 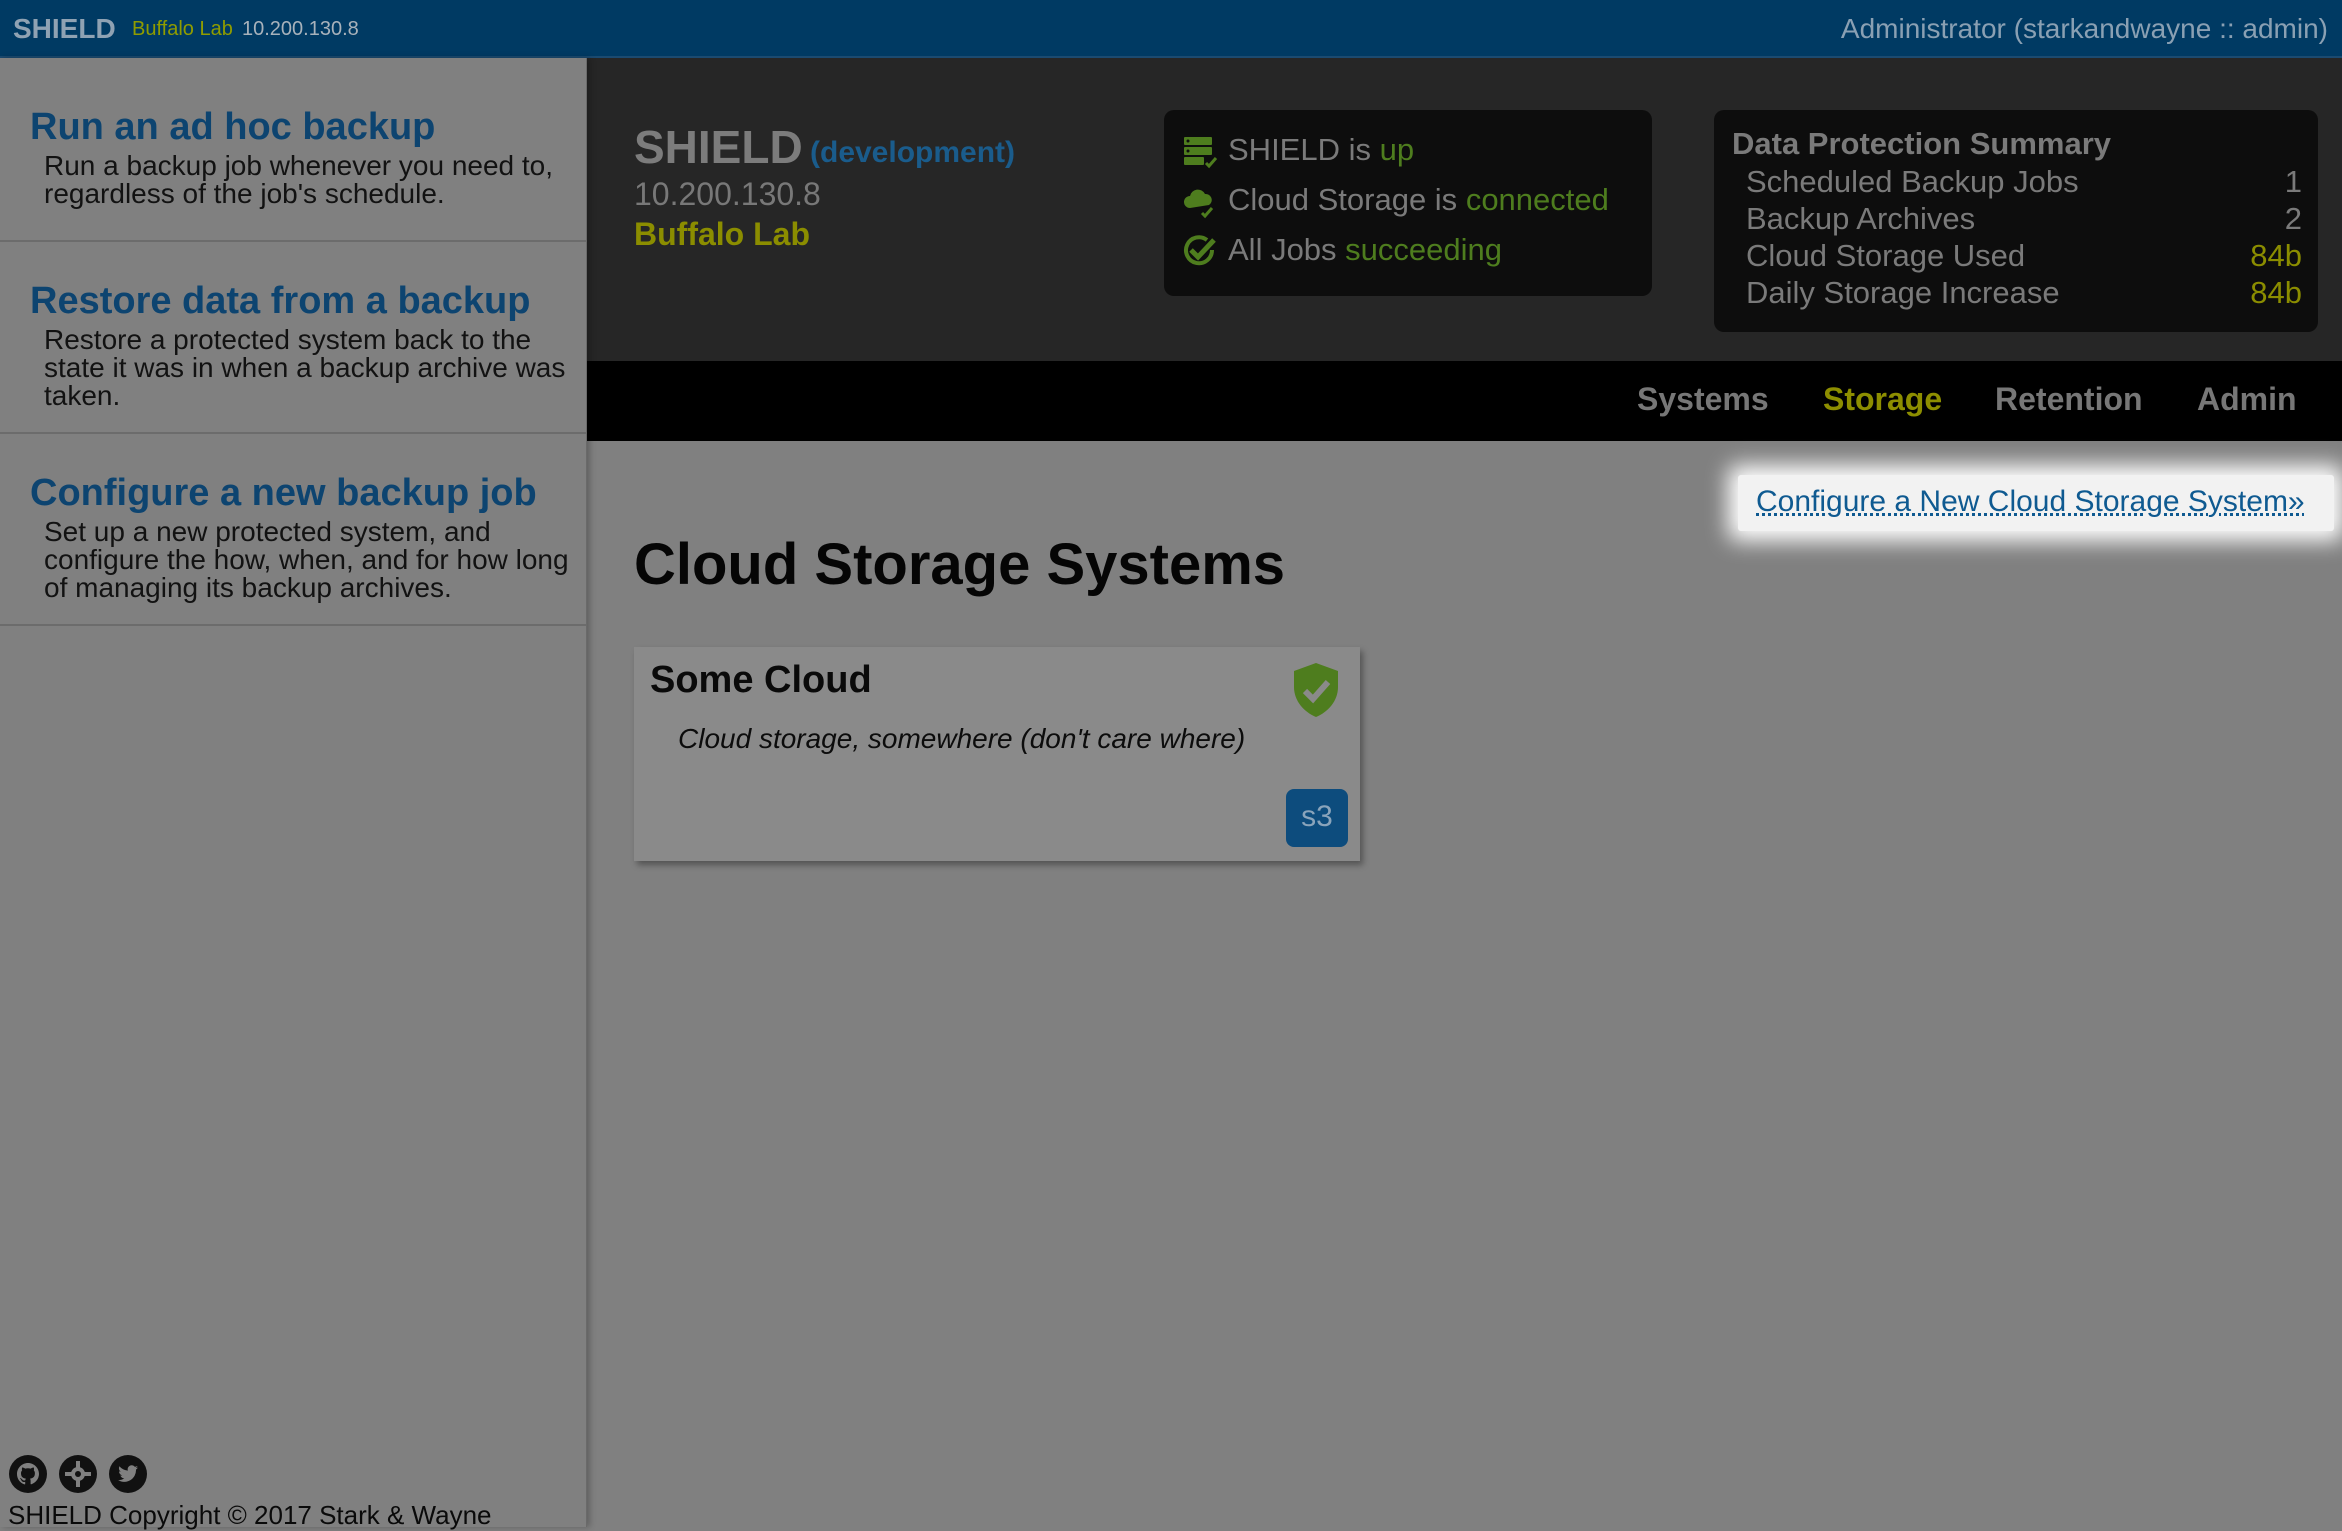 What do you see at coordinates (722, 234) in the screenshot?
I see `system-lab: Buffalo Lab` at bounding box center [722, 234].